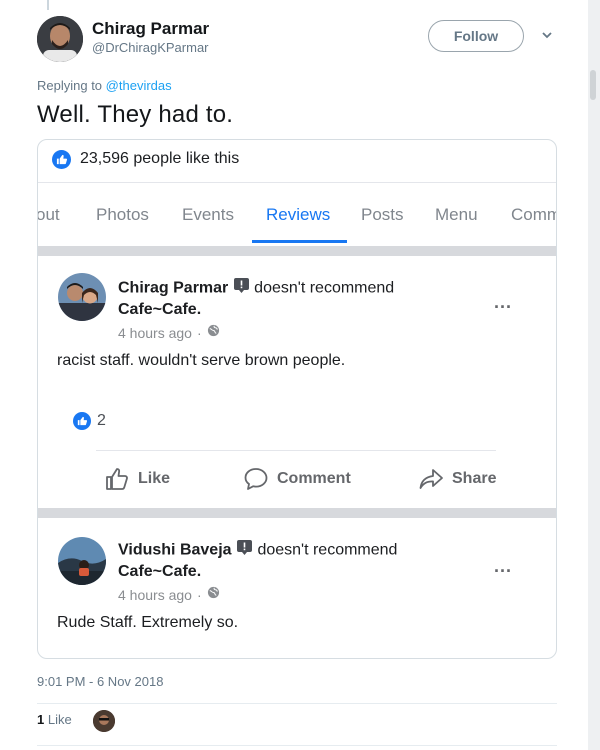 The height and width of the screenshot is (750, 600). What do you see at coordinates (256, 479) in the screenshot?
I see `comment-icon` at bounding box center [256, 479].